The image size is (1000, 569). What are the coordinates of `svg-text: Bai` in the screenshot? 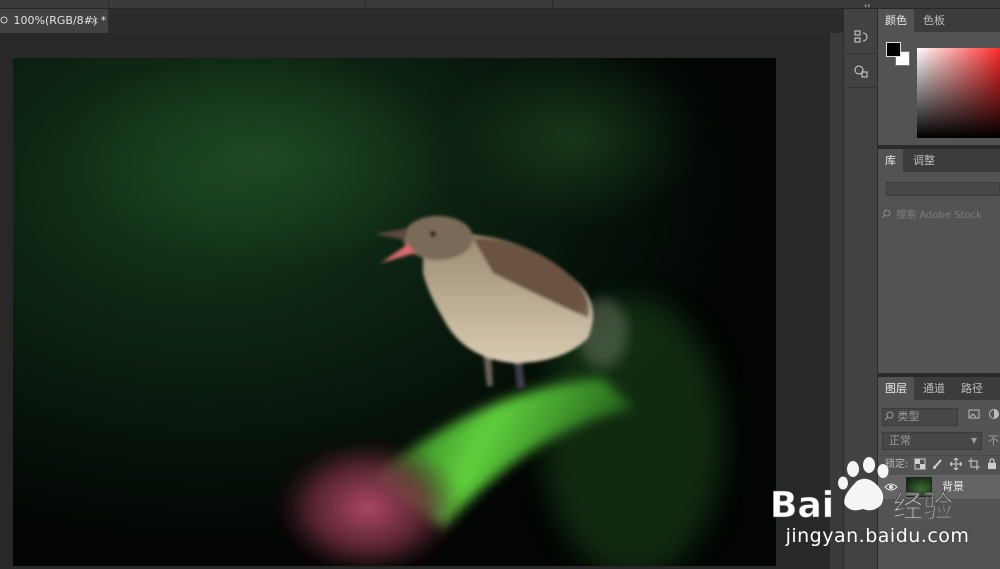 It's located at (802, 505).